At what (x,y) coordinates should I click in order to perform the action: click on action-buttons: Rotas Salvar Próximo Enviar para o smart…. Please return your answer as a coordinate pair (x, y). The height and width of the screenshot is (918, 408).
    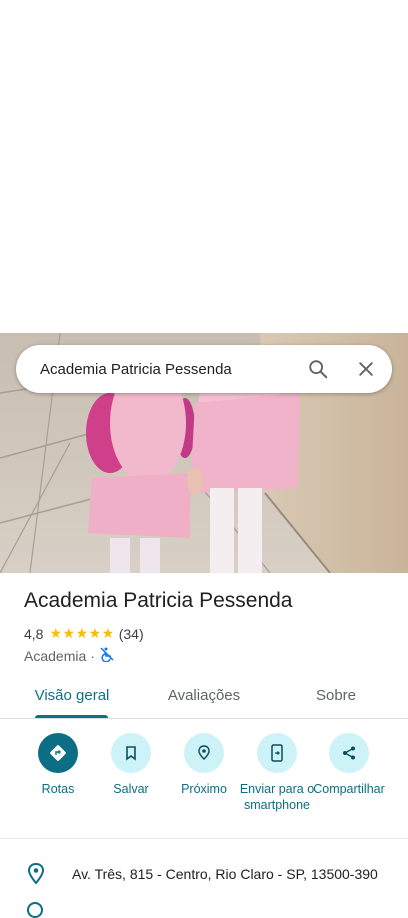
    Looking at the image, I should click on (204, 780).